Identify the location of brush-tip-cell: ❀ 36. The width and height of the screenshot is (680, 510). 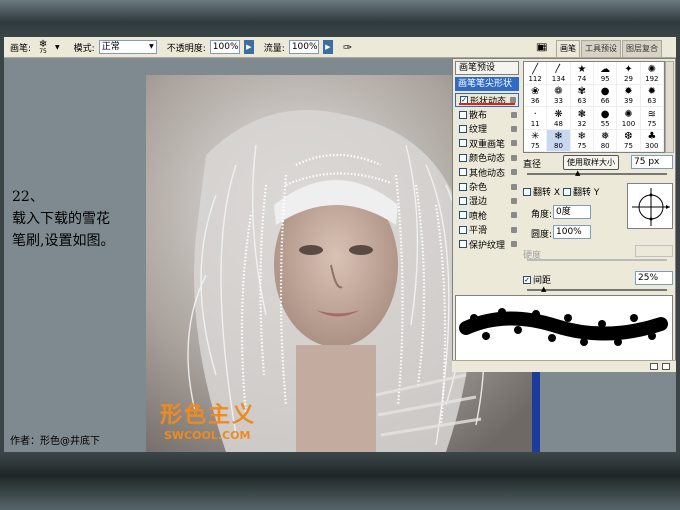
(536, 95).